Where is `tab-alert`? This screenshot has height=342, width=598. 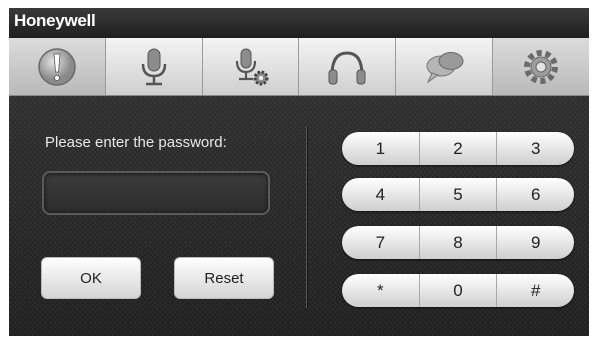
tab-alert is located at coordinates (57, 66).